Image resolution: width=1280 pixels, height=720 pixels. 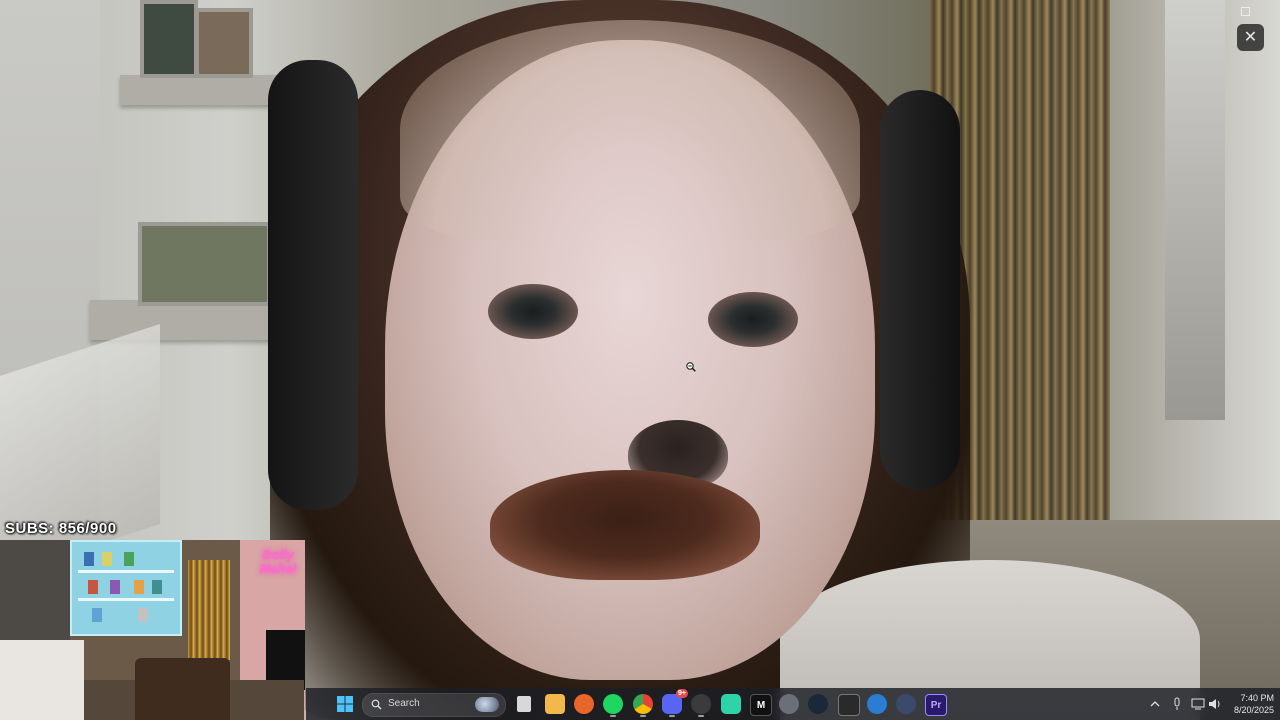 What do you see at coordinates (524, 704) in the screenshot?
I see `task-view-icon` at bounding box center [524, 704].